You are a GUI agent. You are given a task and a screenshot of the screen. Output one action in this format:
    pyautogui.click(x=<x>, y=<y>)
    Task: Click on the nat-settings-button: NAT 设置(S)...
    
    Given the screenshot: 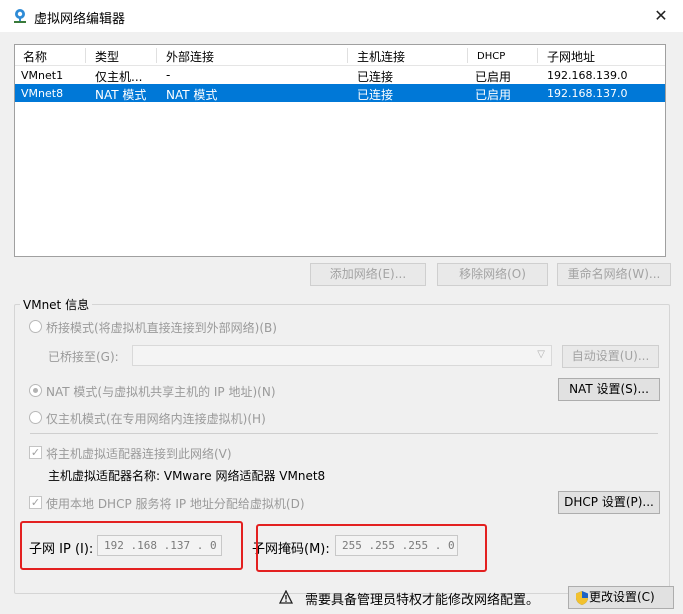 What is the action you would take?
    pyautogui.click(x=609, y=389)
    